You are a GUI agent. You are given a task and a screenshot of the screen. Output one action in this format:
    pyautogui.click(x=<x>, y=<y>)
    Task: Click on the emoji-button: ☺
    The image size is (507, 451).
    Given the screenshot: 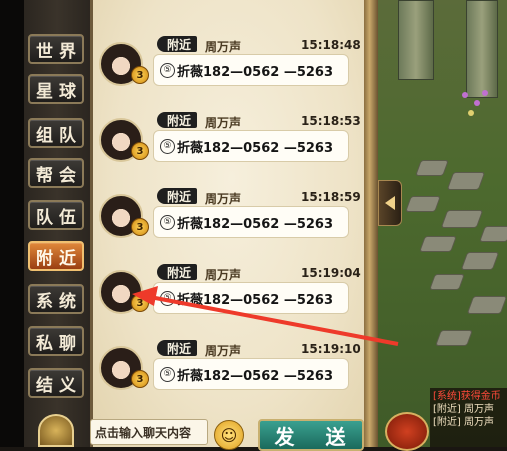 What is the action you would take?
    pyautogui.click(x=229, y=435)
    